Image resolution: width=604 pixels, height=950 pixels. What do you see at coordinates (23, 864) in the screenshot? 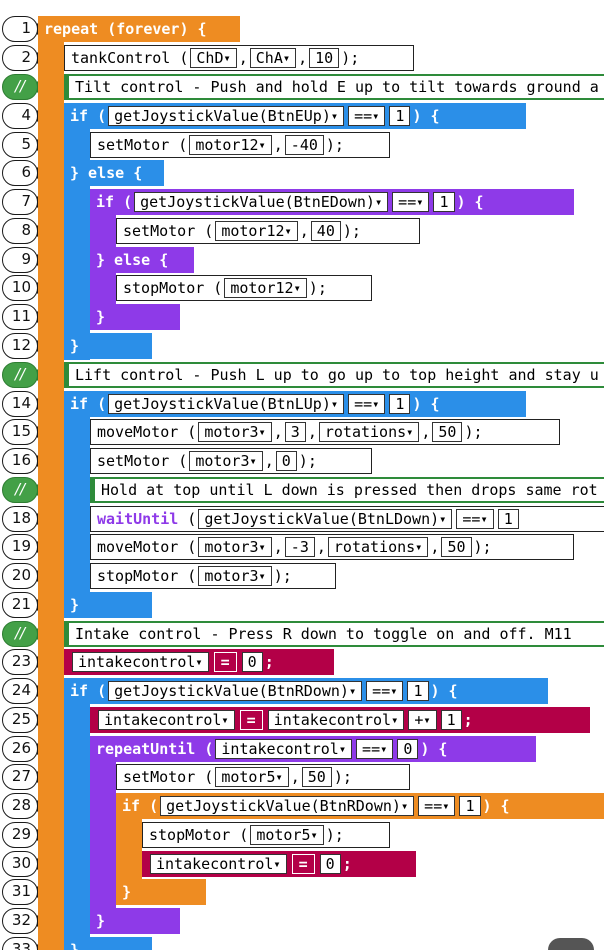
I see `line-number: 30` at bounding box center [23, 864].